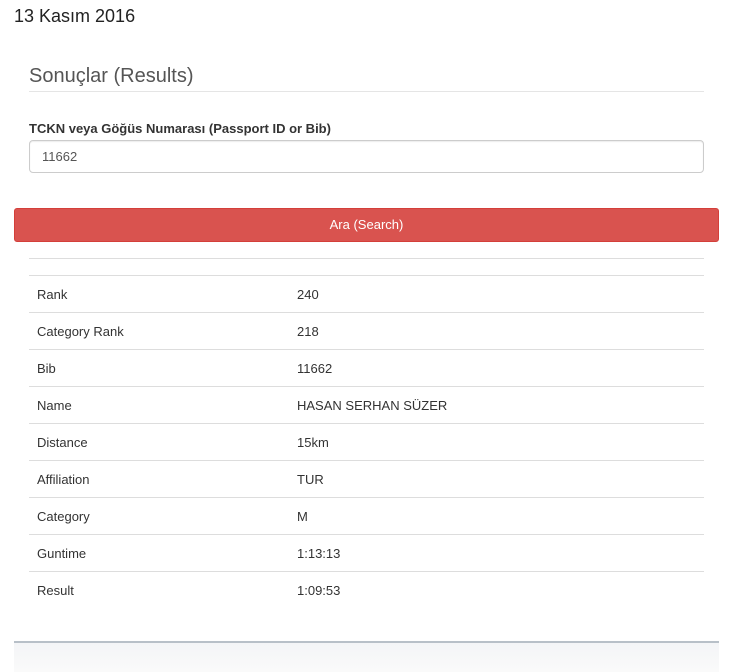 The width and height of the screenshot is (734, 672). What do you see at coordinates (159, 479) in the screenshot?
I see `row-label: Affiliation` at bounding box center [159, 479].